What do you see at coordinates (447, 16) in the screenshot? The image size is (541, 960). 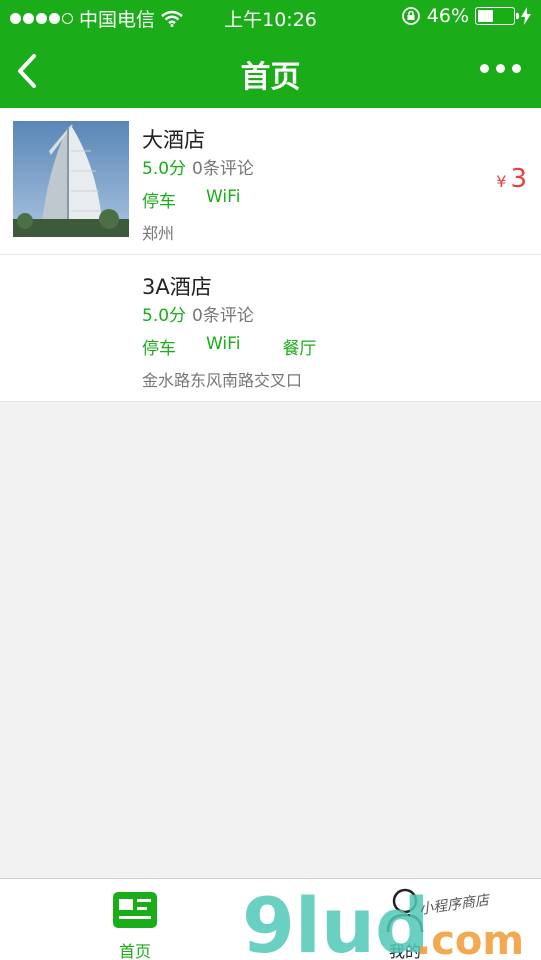 I see `battery-percent: 46%` at bounding box center [447, 16].